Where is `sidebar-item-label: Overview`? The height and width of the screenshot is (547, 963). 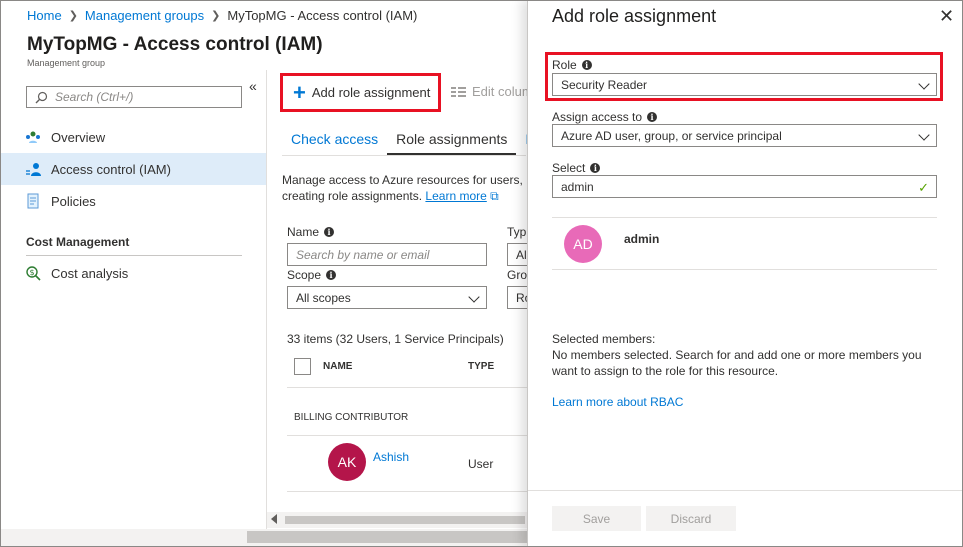
sidebar-item-label: Overview is located at coordinates (78, 137).